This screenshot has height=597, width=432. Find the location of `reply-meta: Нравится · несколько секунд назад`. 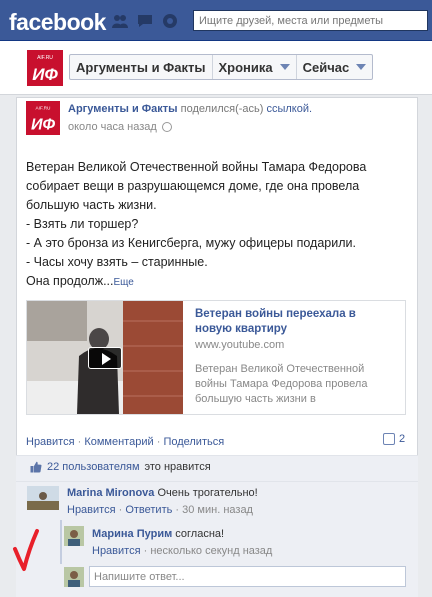

reply-meta: Нравится · несколько секунд назад is located at coordinates (182, 551).